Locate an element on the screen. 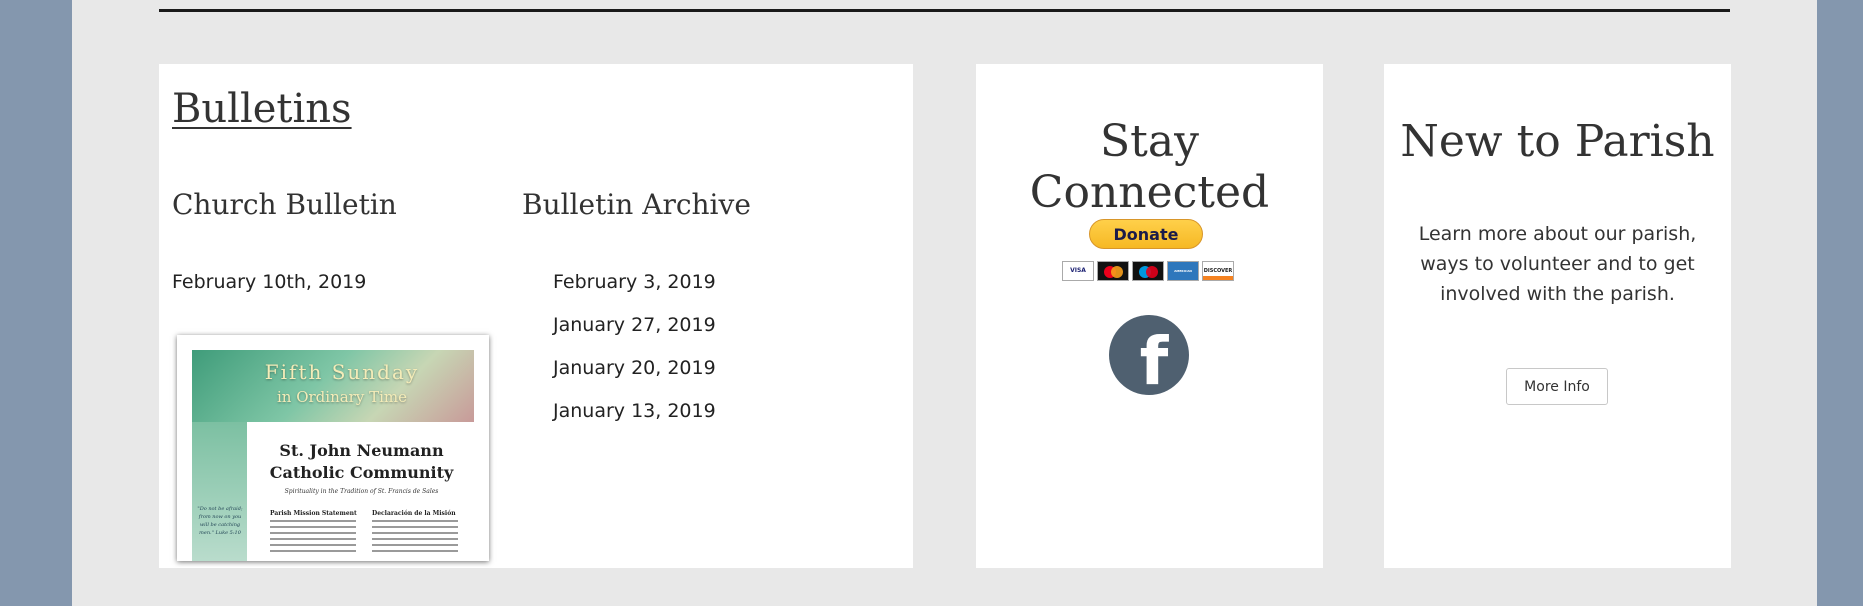 The width and height of the screenshot is (1863, 606). facebook-icon: f is located at coordinates (1149, 355).